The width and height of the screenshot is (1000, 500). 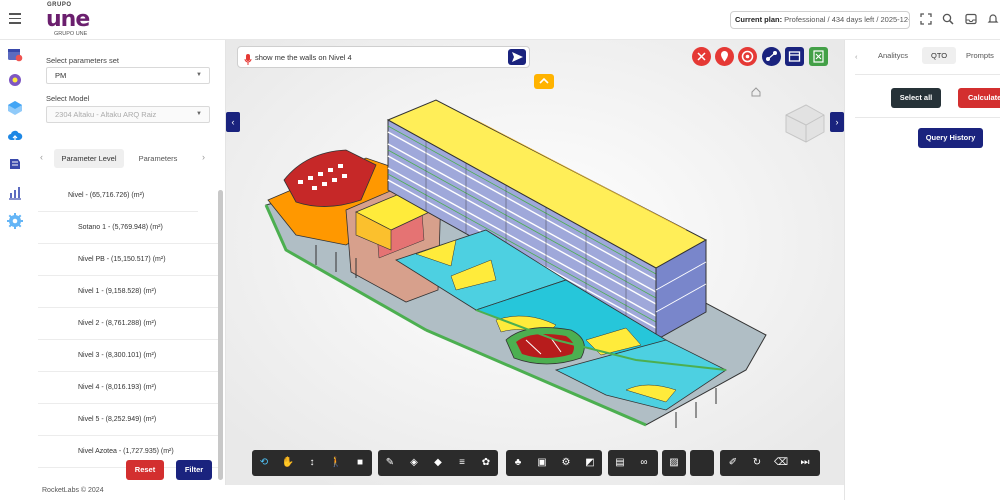 What do you see at coordinates (233, 122) in the screenshot?
I see `collapse-left-panel-button: ‹` at bounding box center [233, 122].